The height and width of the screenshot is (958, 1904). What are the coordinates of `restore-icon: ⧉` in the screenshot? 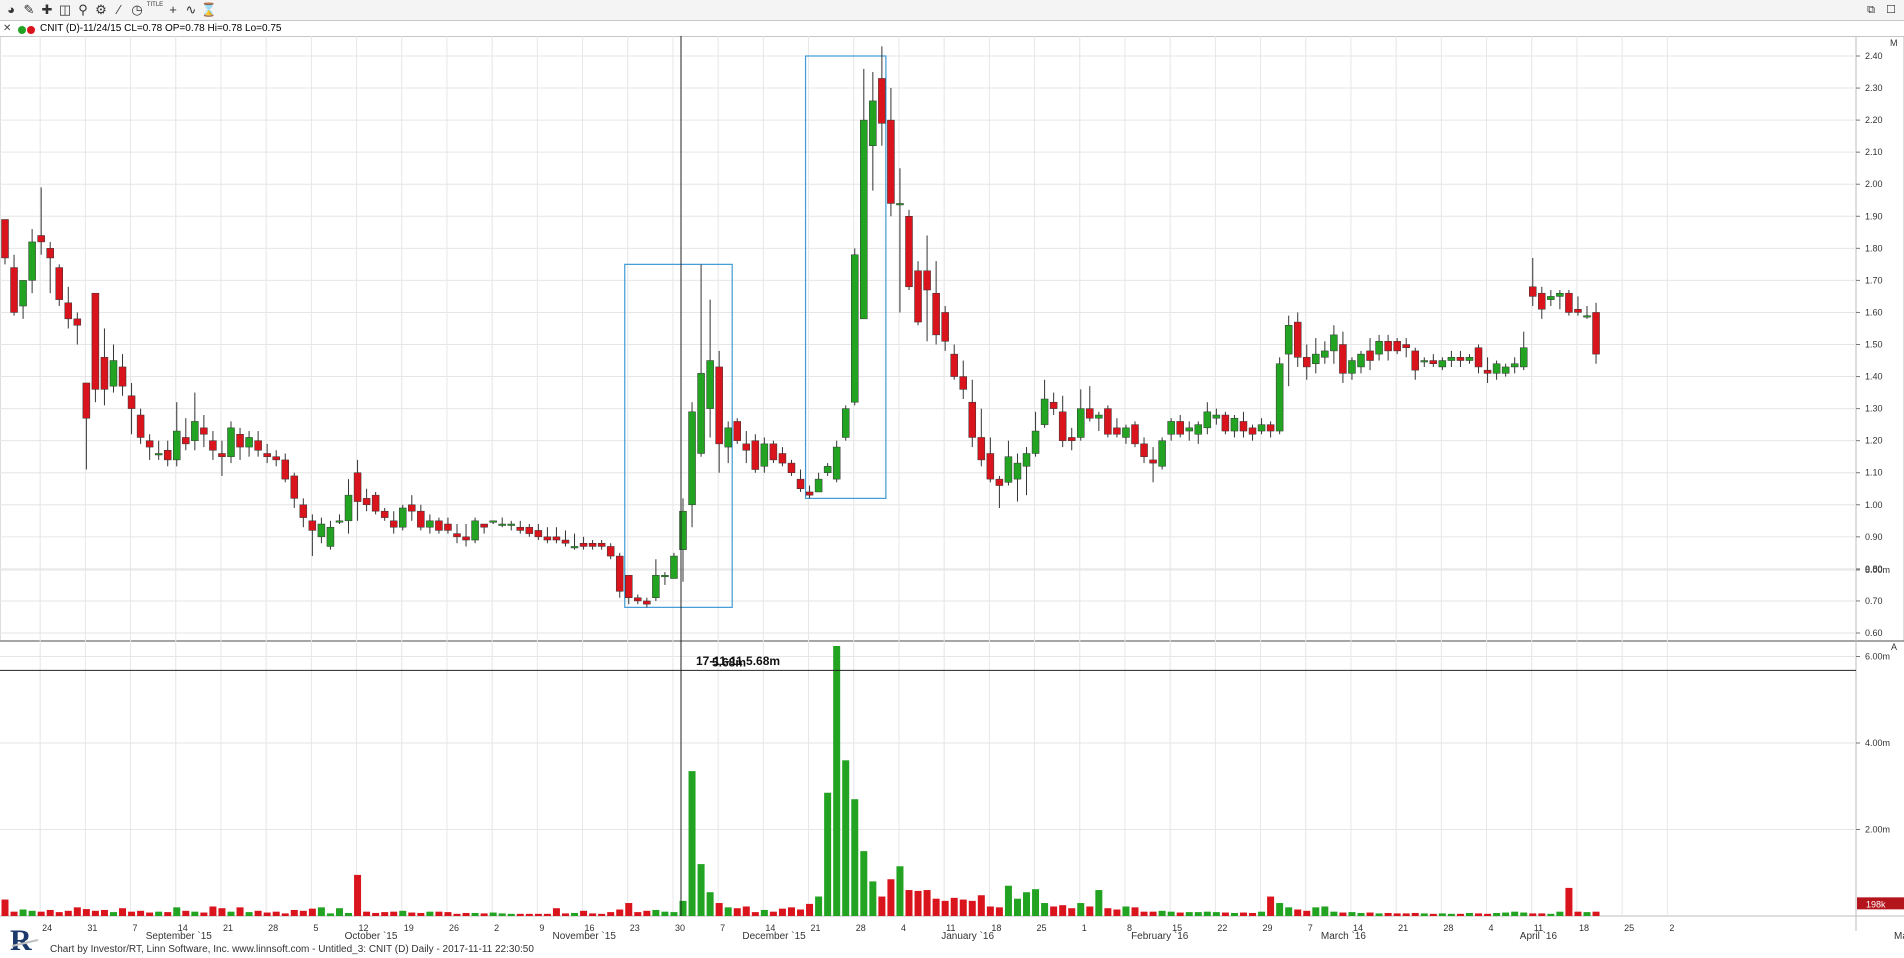 It's located at (1871, 10).